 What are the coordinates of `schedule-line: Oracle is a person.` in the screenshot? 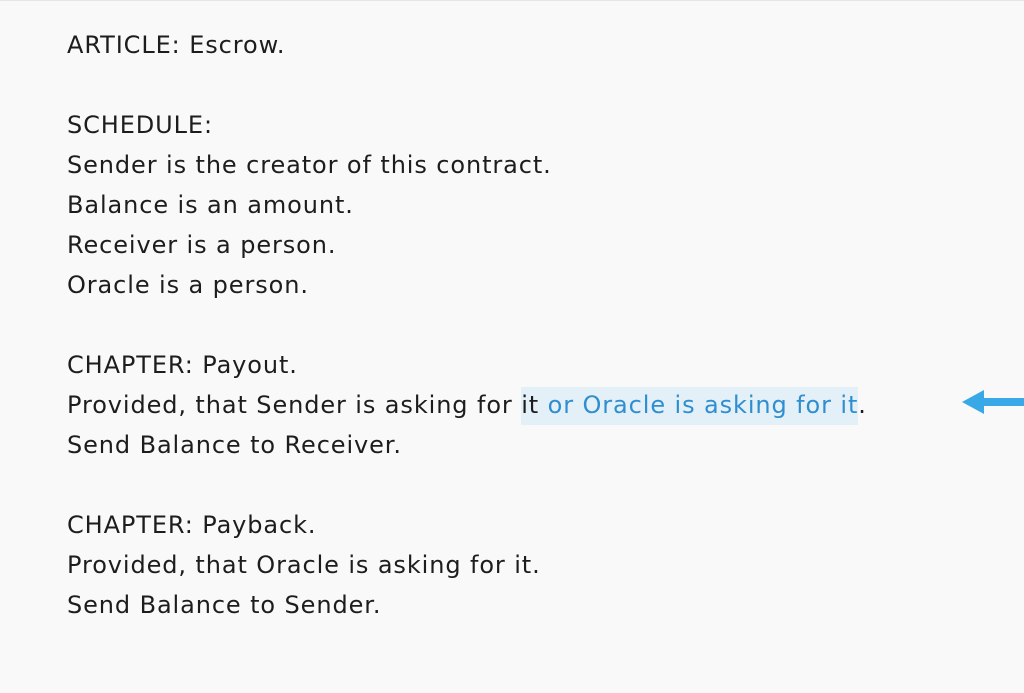 It's located at (188, 285).